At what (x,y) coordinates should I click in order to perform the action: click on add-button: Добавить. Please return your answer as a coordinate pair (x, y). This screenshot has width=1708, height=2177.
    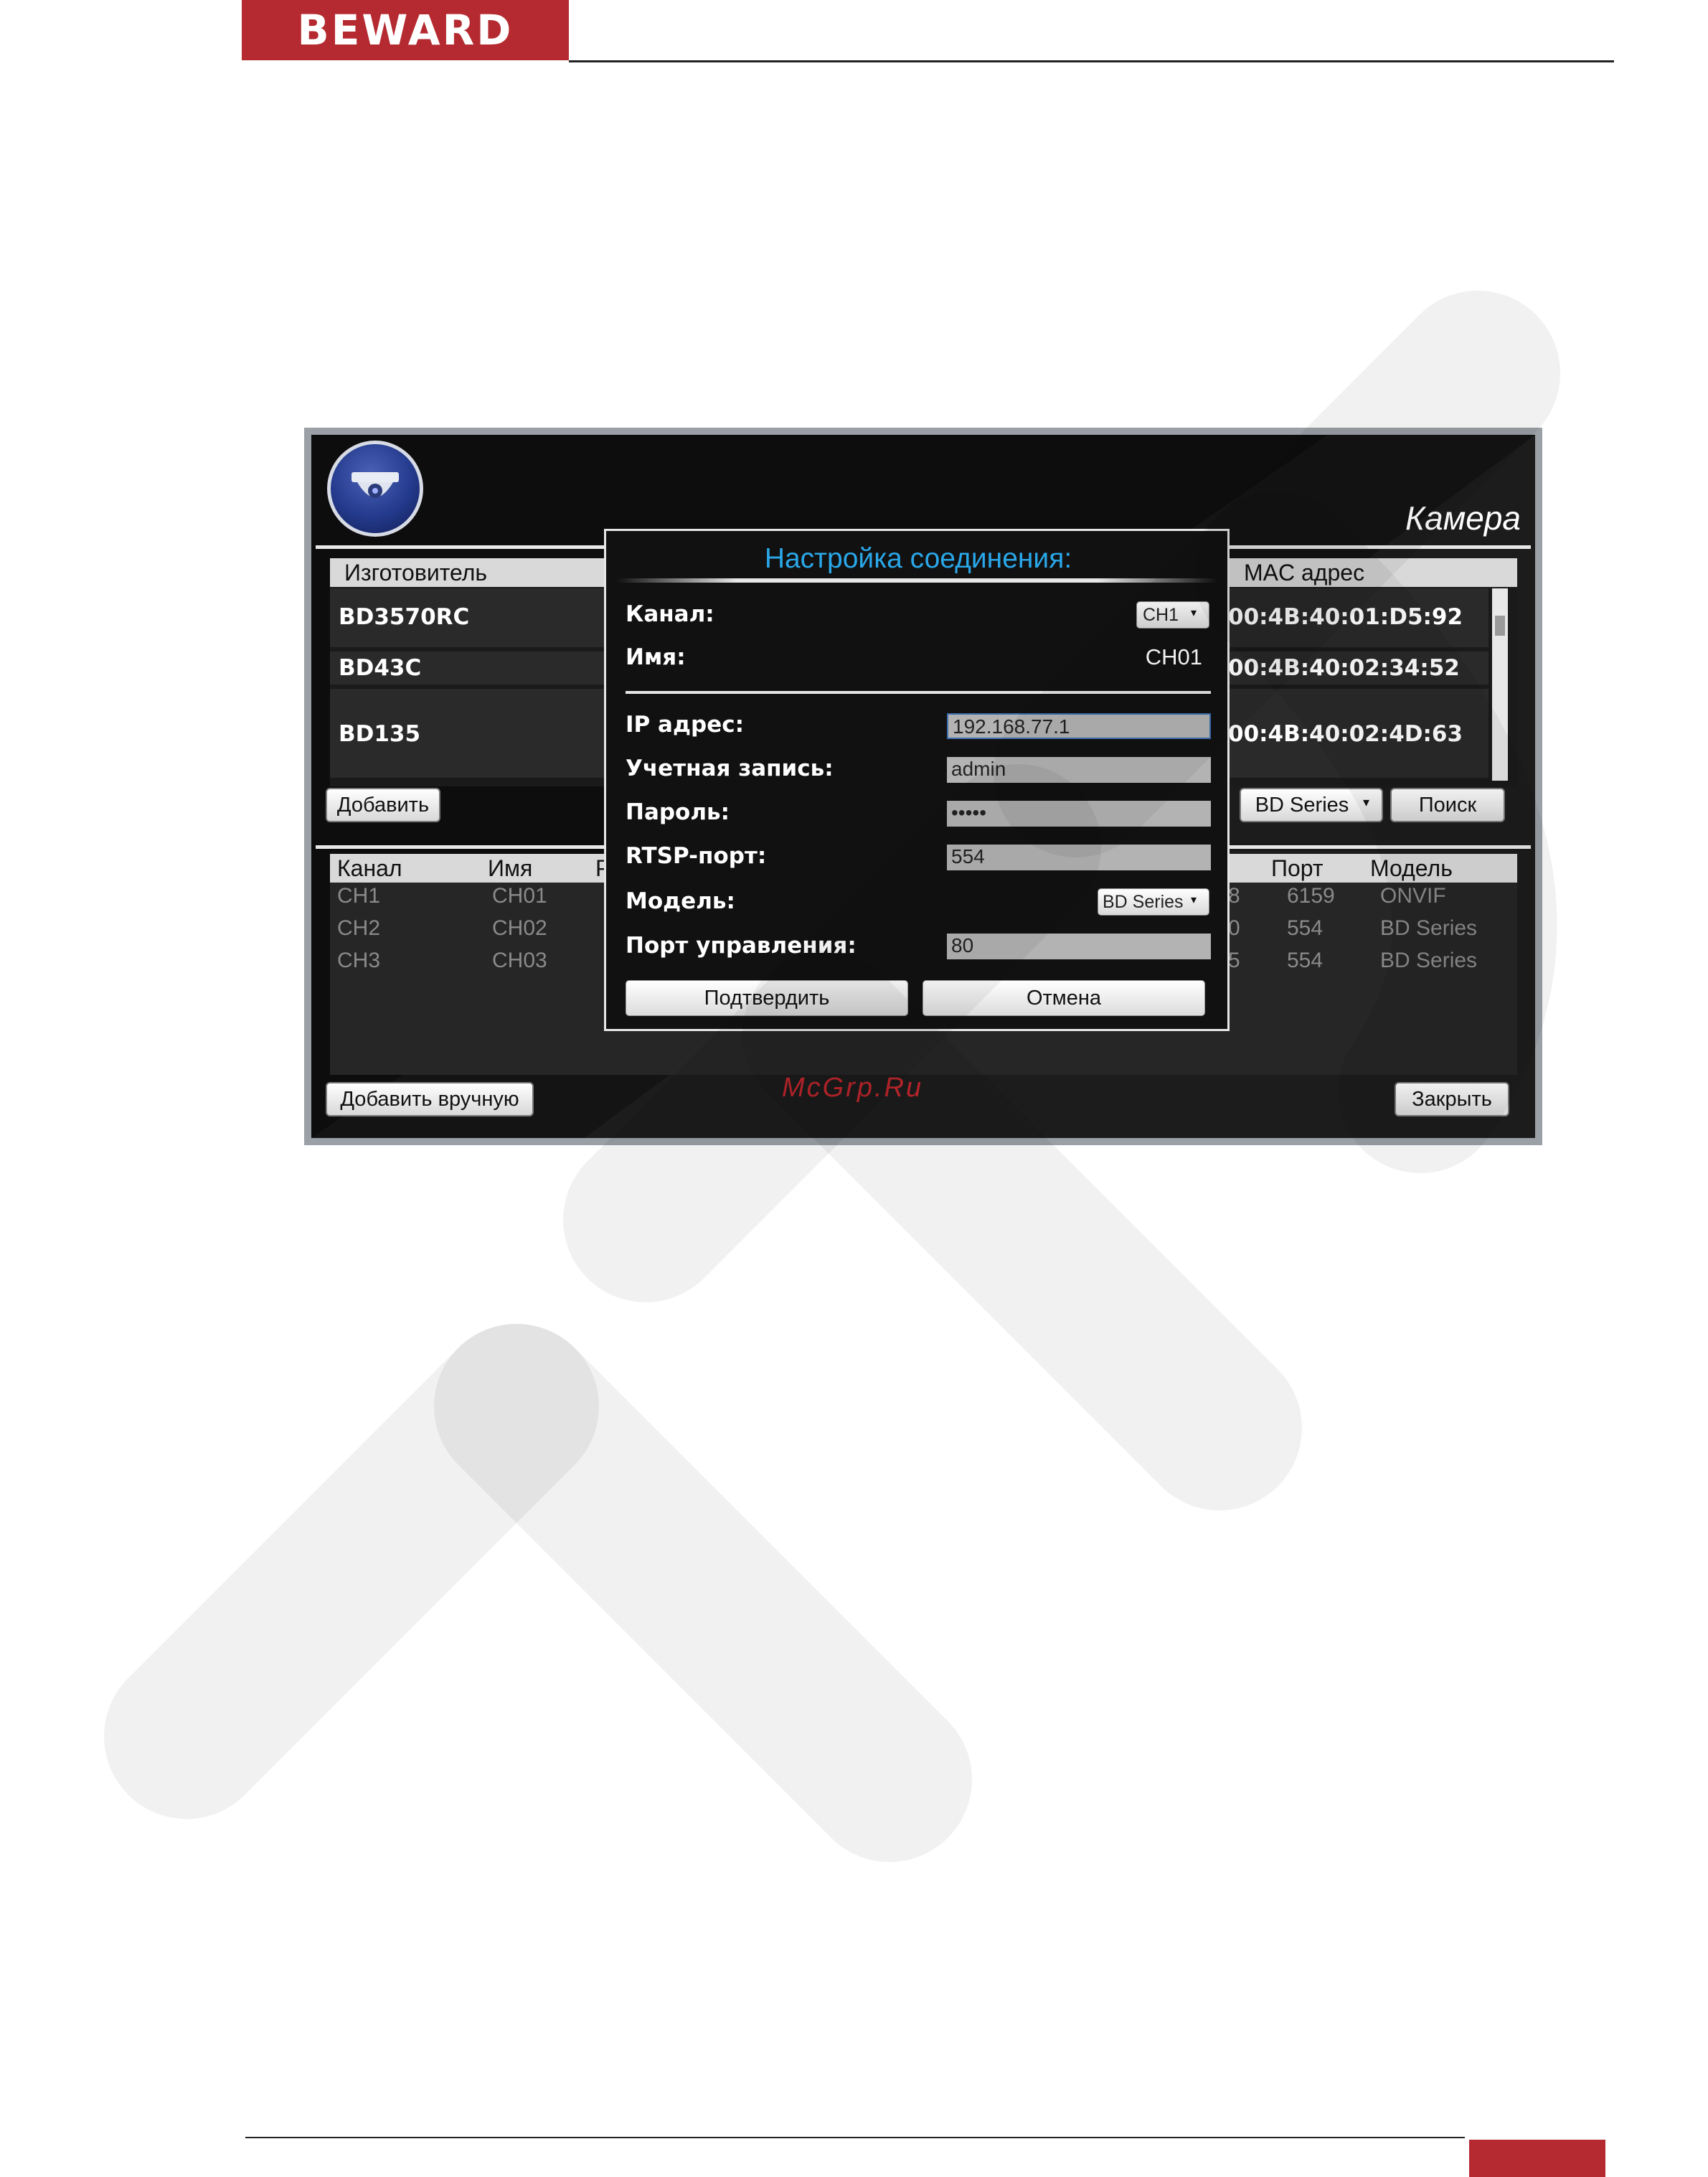
    Looking at the image, I should click on (383, 805).